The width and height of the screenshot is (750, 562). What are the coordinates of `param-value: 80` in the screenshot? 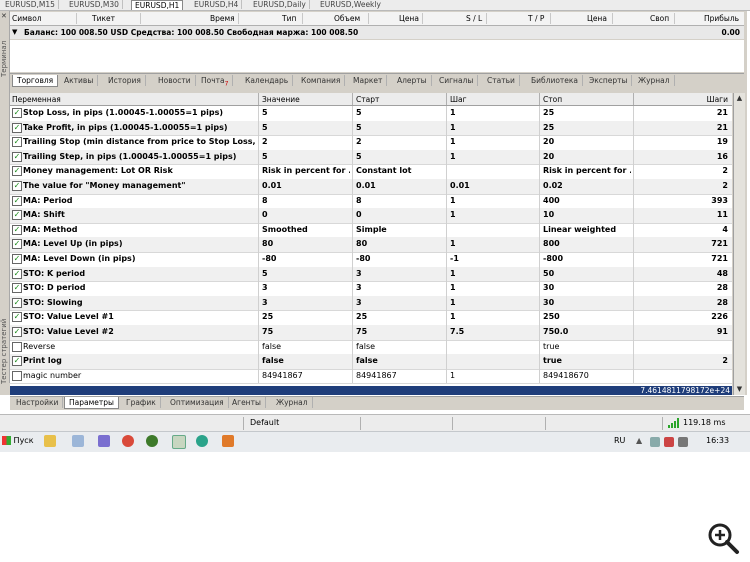 It's located at (306, 243).